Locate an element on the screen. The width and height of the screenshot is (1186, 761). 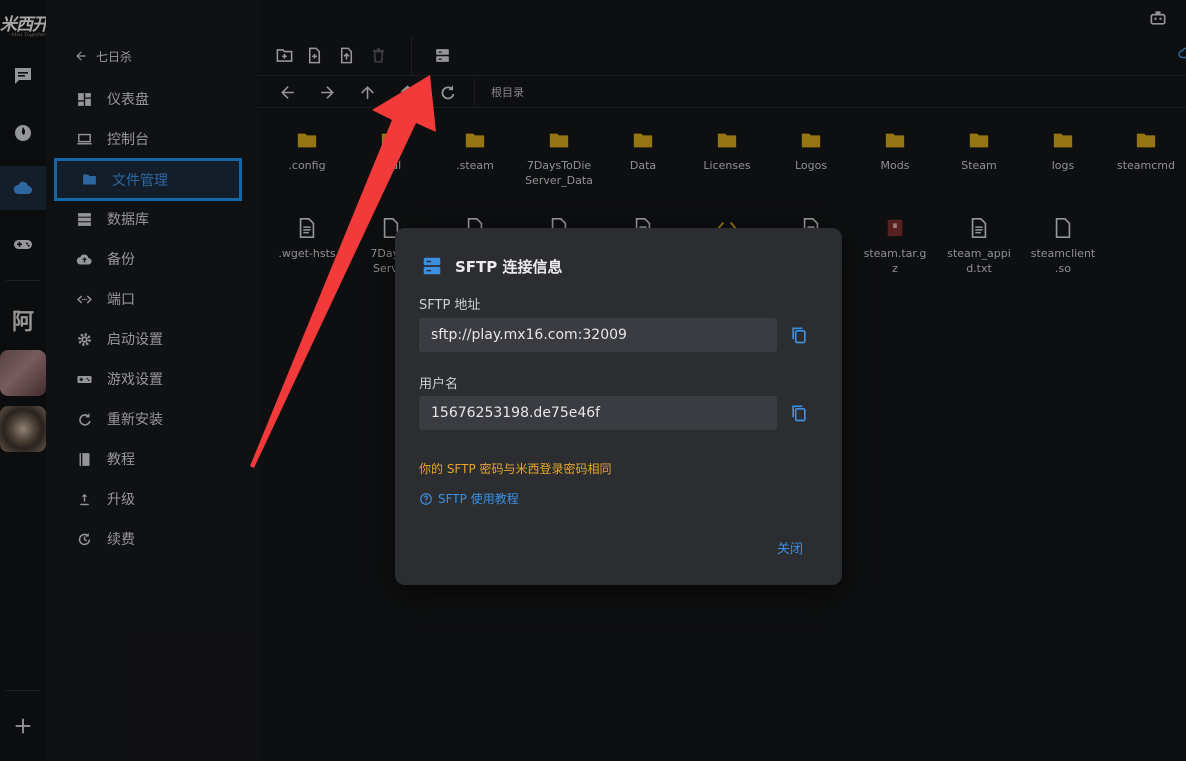
sftp-address-field: sftp://play.mx16.com:32009 is located at coordinates (598, 335).